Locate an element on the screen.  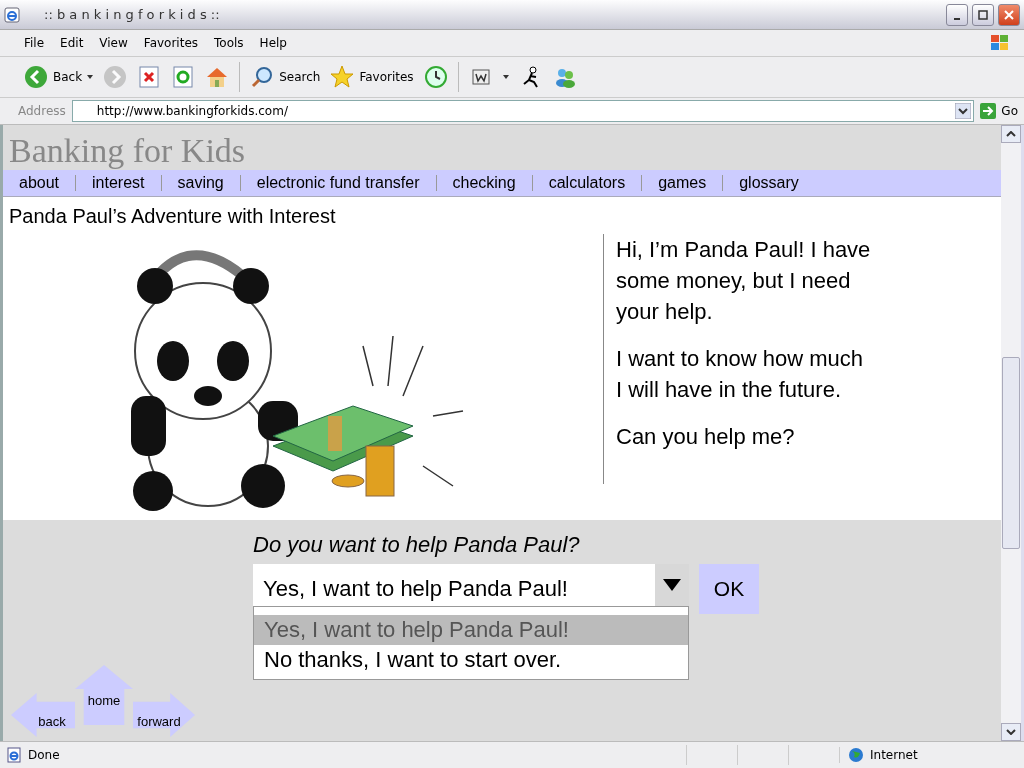
star-icon is located at coordinates (342, 77).